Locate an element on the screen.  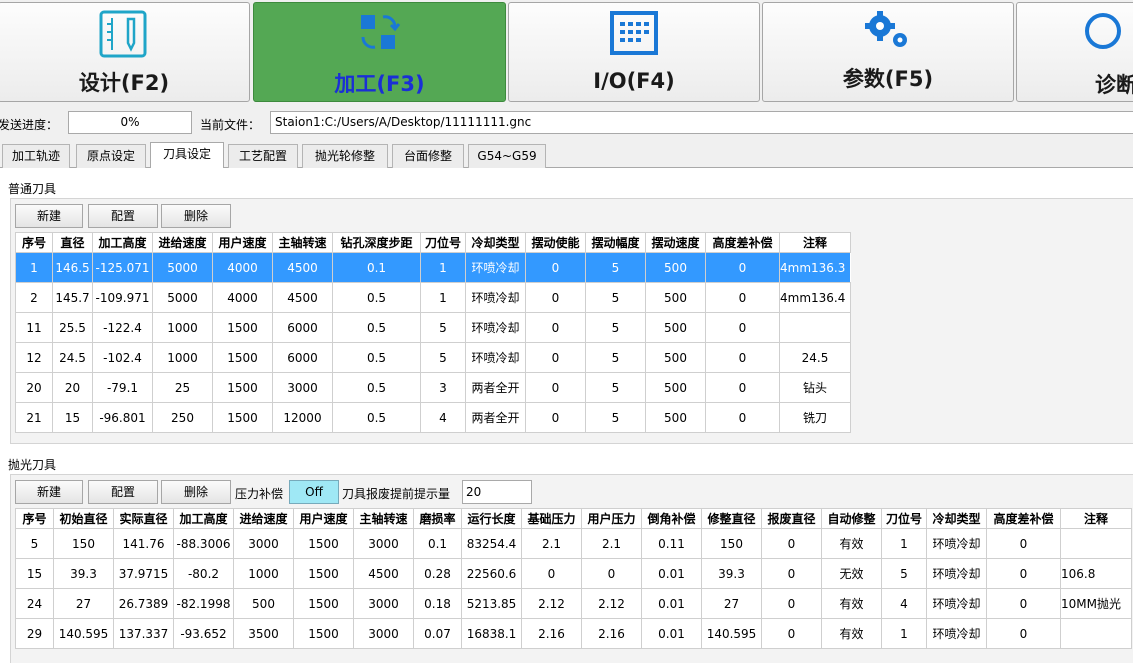
current-file-field: Staion1:C:/Users/A/Desktop/11111111.gnc is located at coordinates (701, 122).